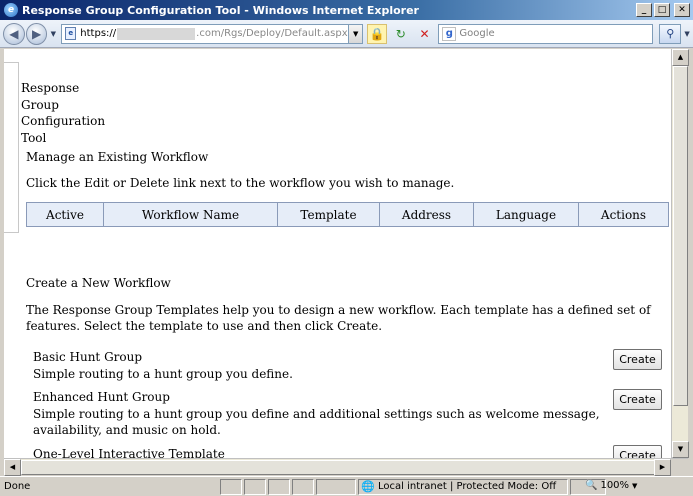 Image resolution: width=693 pixels, height=496 pixels. What do you see at coordinates (11, 10) in the screenshot?
I see `ie-logo-icon: e` at bounding box center [11, 10].